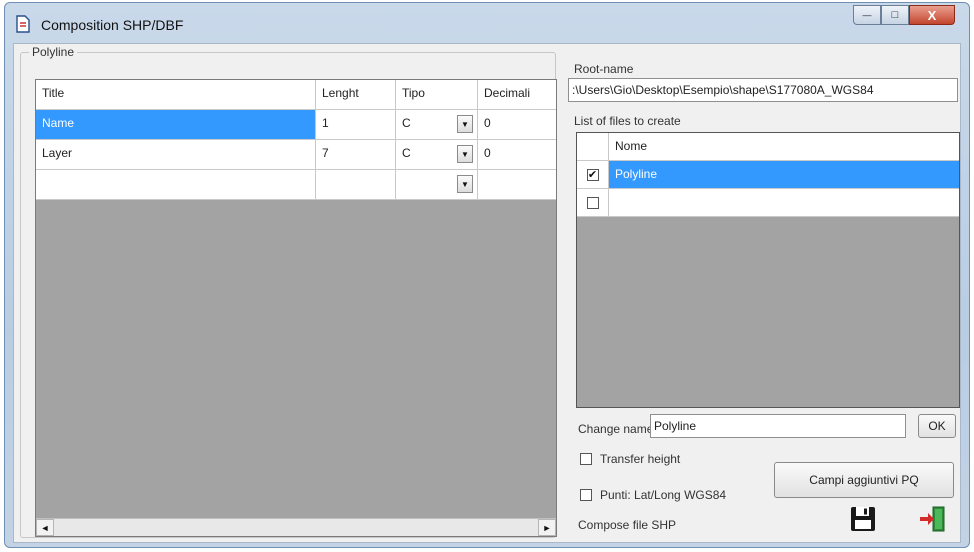  Describe the element at coordinates (176, 155) in the screenshot. I see `cell-title: Layer` at that location.